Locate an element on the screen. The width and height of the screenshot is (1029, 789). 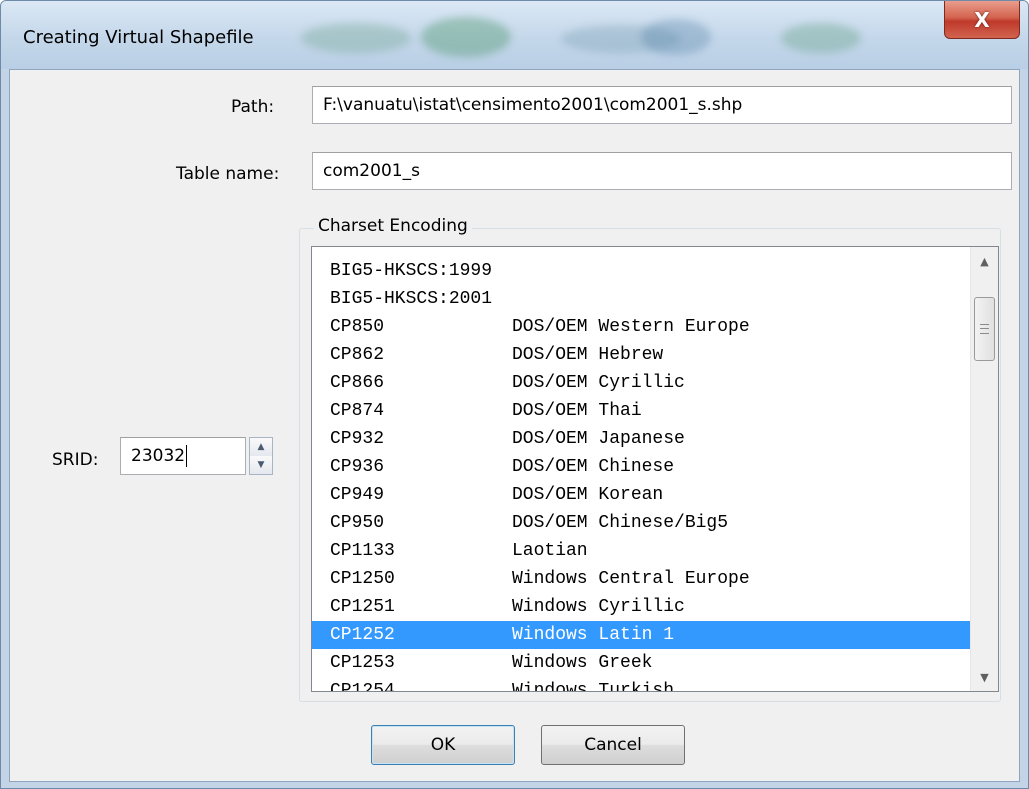
charset-list-item: CP949 DOS/OEM Korean is located at coordinates (641, 495).